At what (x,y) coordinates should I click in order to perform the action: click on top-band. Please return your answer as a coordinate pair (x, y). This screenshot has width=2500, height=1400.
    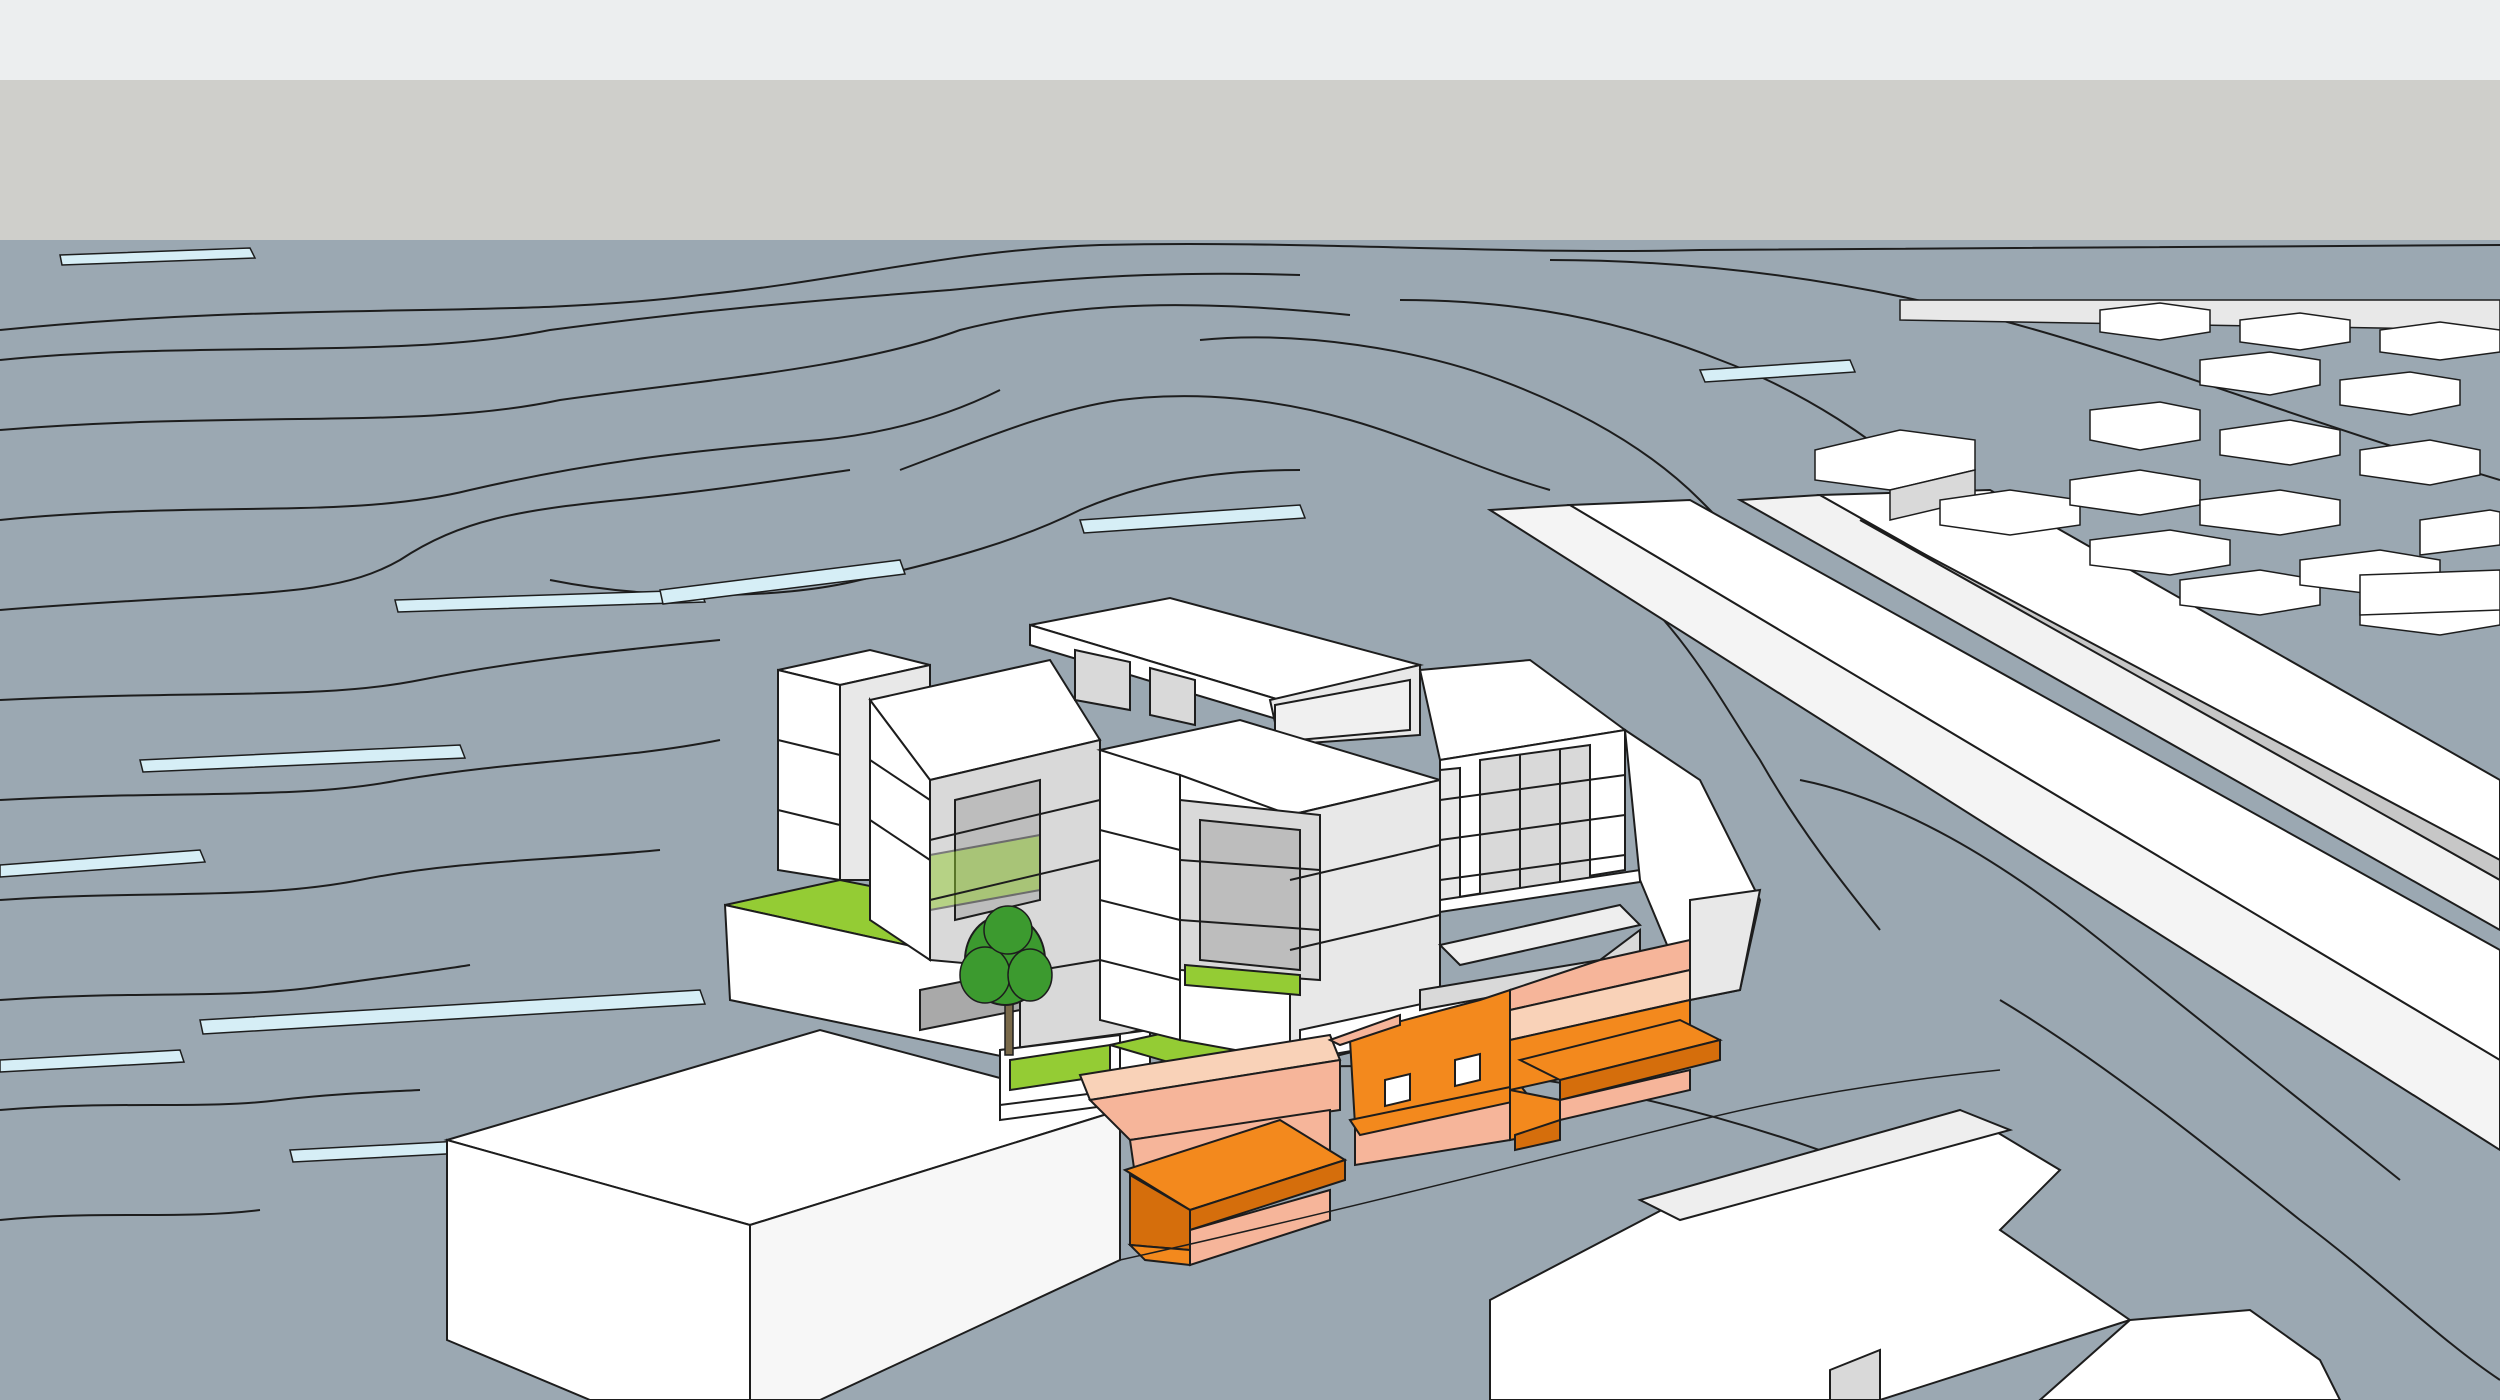
    Looking at the image, I should click on (1250, 40).